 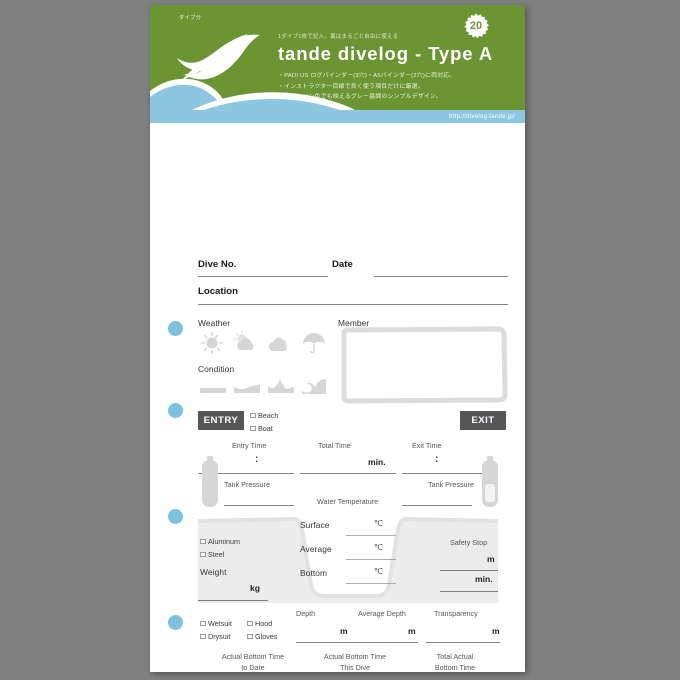 I want to click on average-depth-label: Average Depth, so click(x=382, y=613).